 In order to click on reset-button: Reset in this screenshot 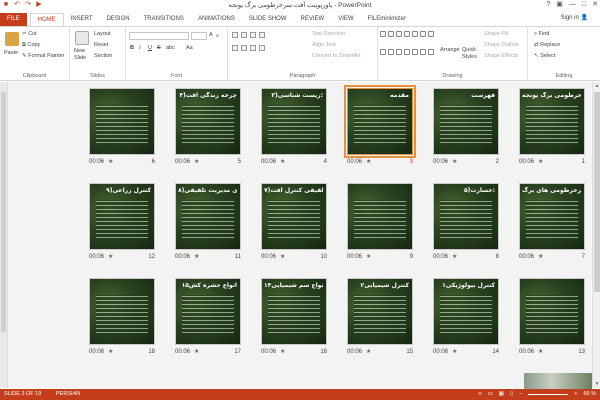, I will do `click(101, 45)`.